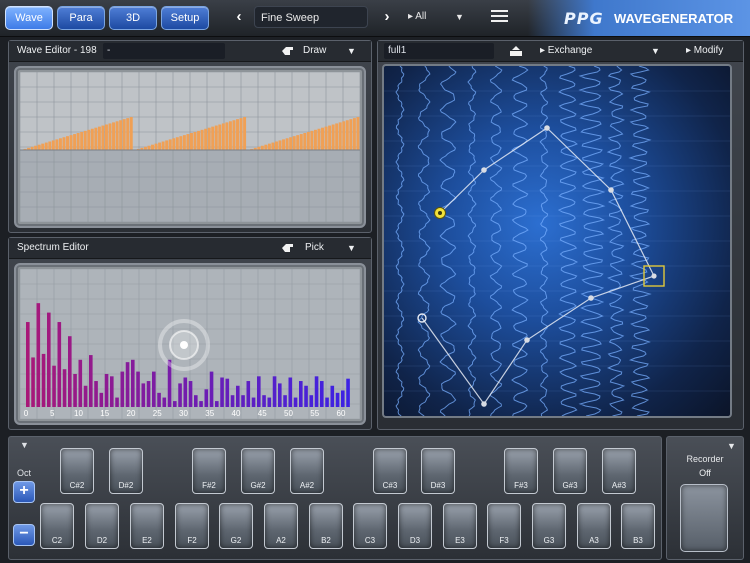  What do you see at coordinates (566, 51) in the screenshot?
I see `exchange-menu: ▸ Exchange` at bounding box center [566, 51].